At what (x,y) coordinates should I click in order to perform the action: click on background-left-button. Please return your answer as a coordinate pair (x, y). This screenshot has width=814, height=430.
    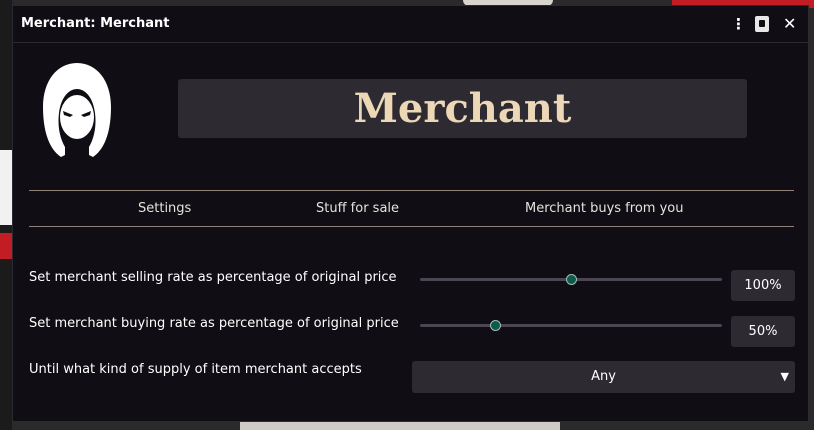
    Looking at the image, I should click on (6, 246).